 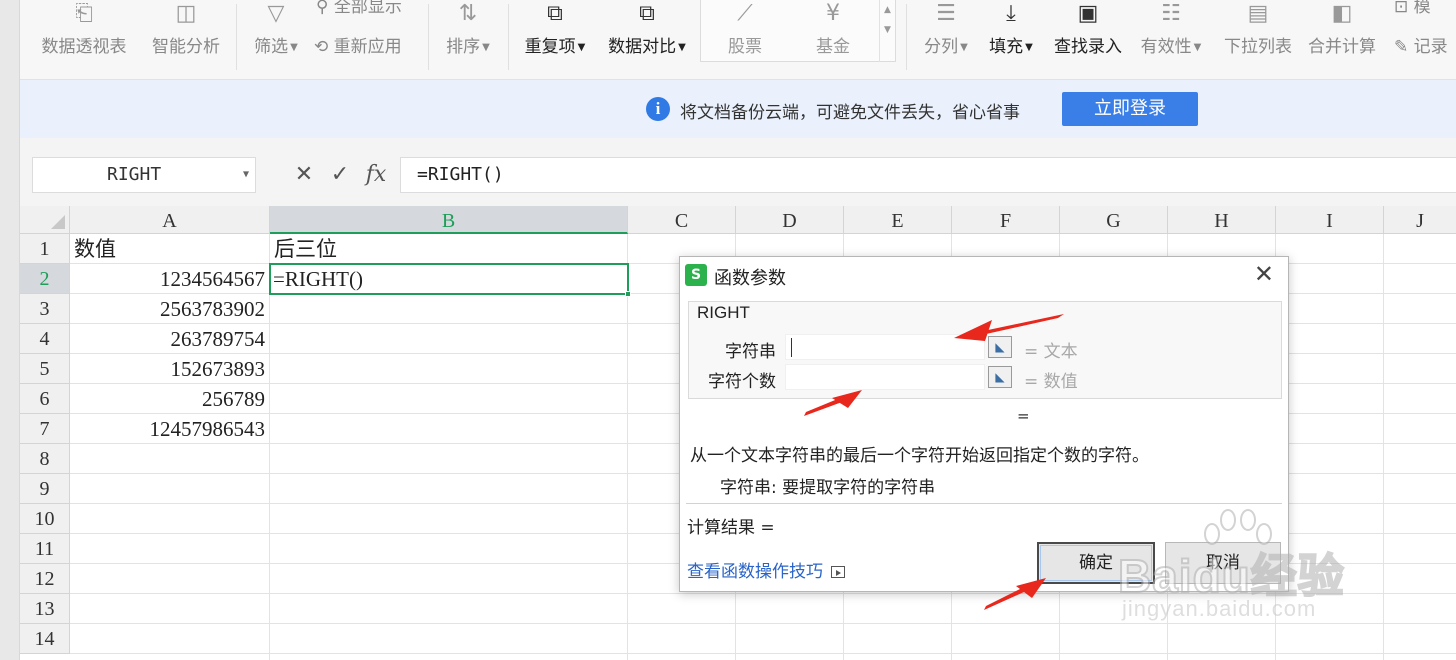 What do you see at coordinates (581, 47) in the screenshot?
I see `duplicates-dropdown-icon: ▼` at bounding box center [581, 47].